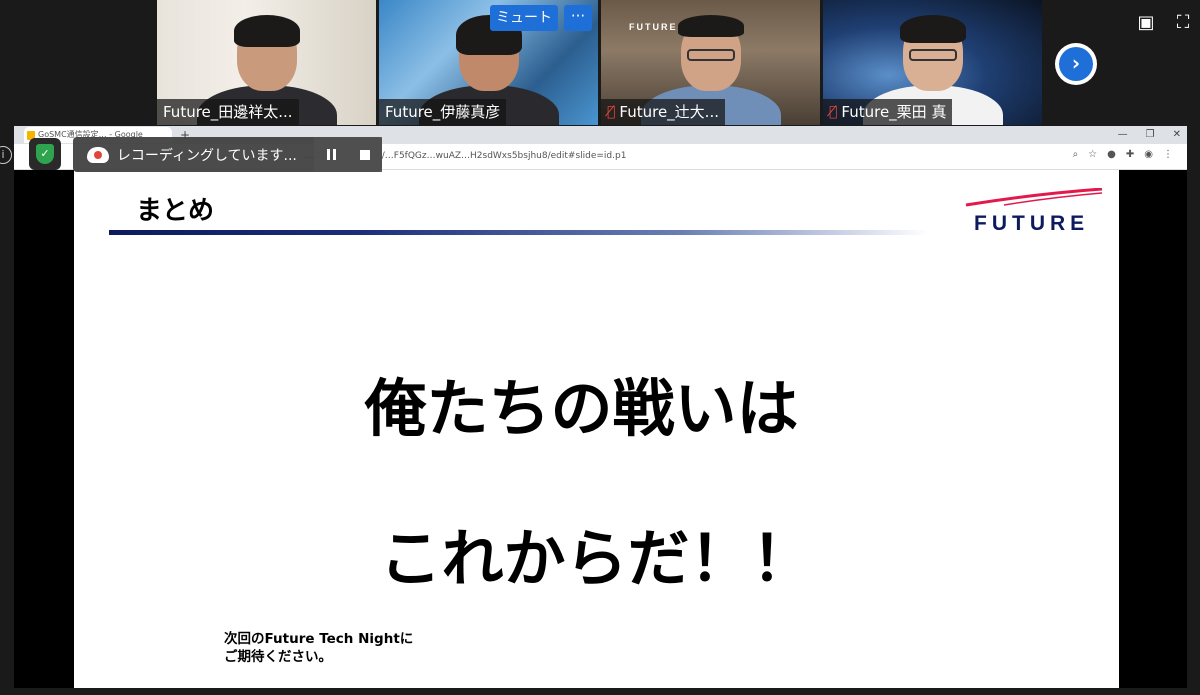 The image size is (1200, 695). I want to click on view-icon: ▣, so click(1146, 23).